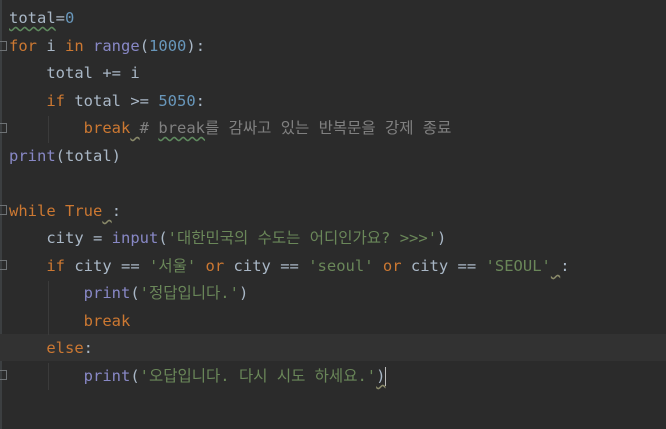  I want to click on code-token: True, so click(84, 211).